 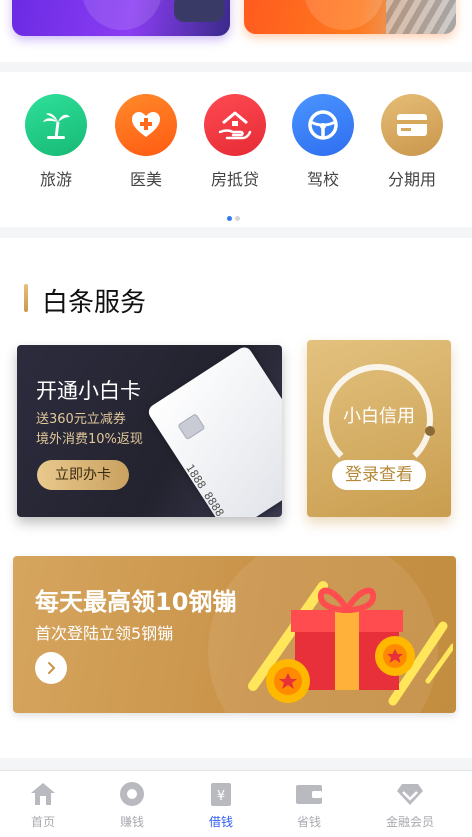 What do you see at coordinates (132, 794) in the screenshot?
I see `coin-icon` at bounding box center [132, 794].